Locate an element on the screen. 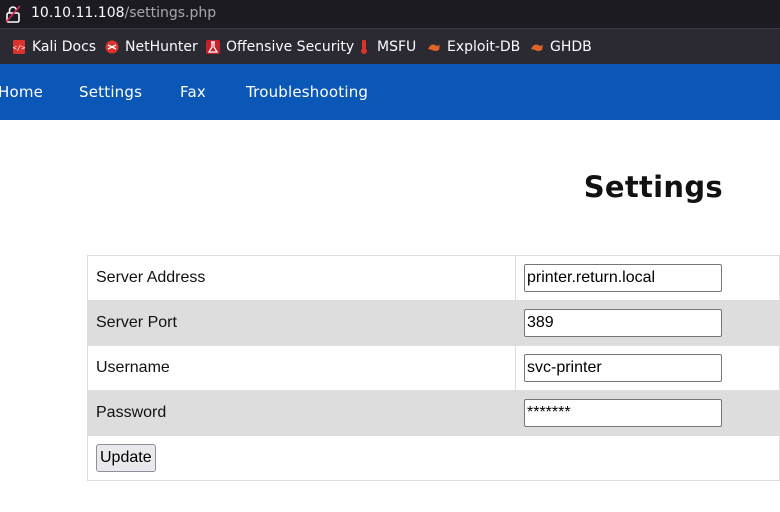 The image size is (780, 512). server-port-label: Server Port is located at coordinates (301, 323).